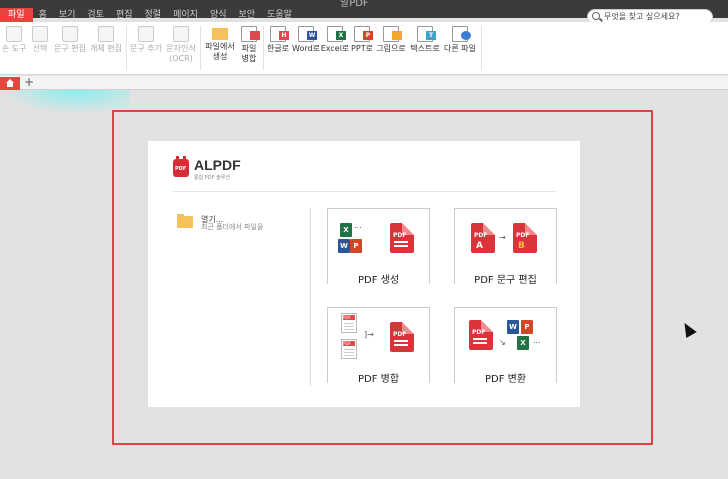 The image size is (728, 479). What do you see at coordinates (185, 221) in the screenshot?
I see `open-folder-icon` at bounding box center [185, 221].